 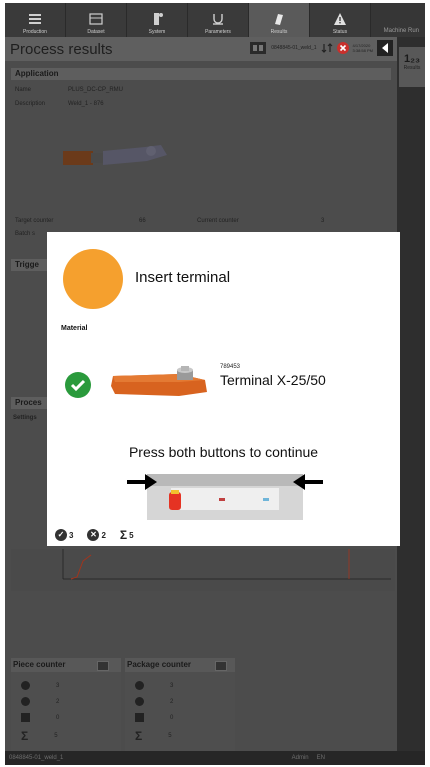 I want to click on nok-counter: ✕ 2, so click(x=96, y=535).